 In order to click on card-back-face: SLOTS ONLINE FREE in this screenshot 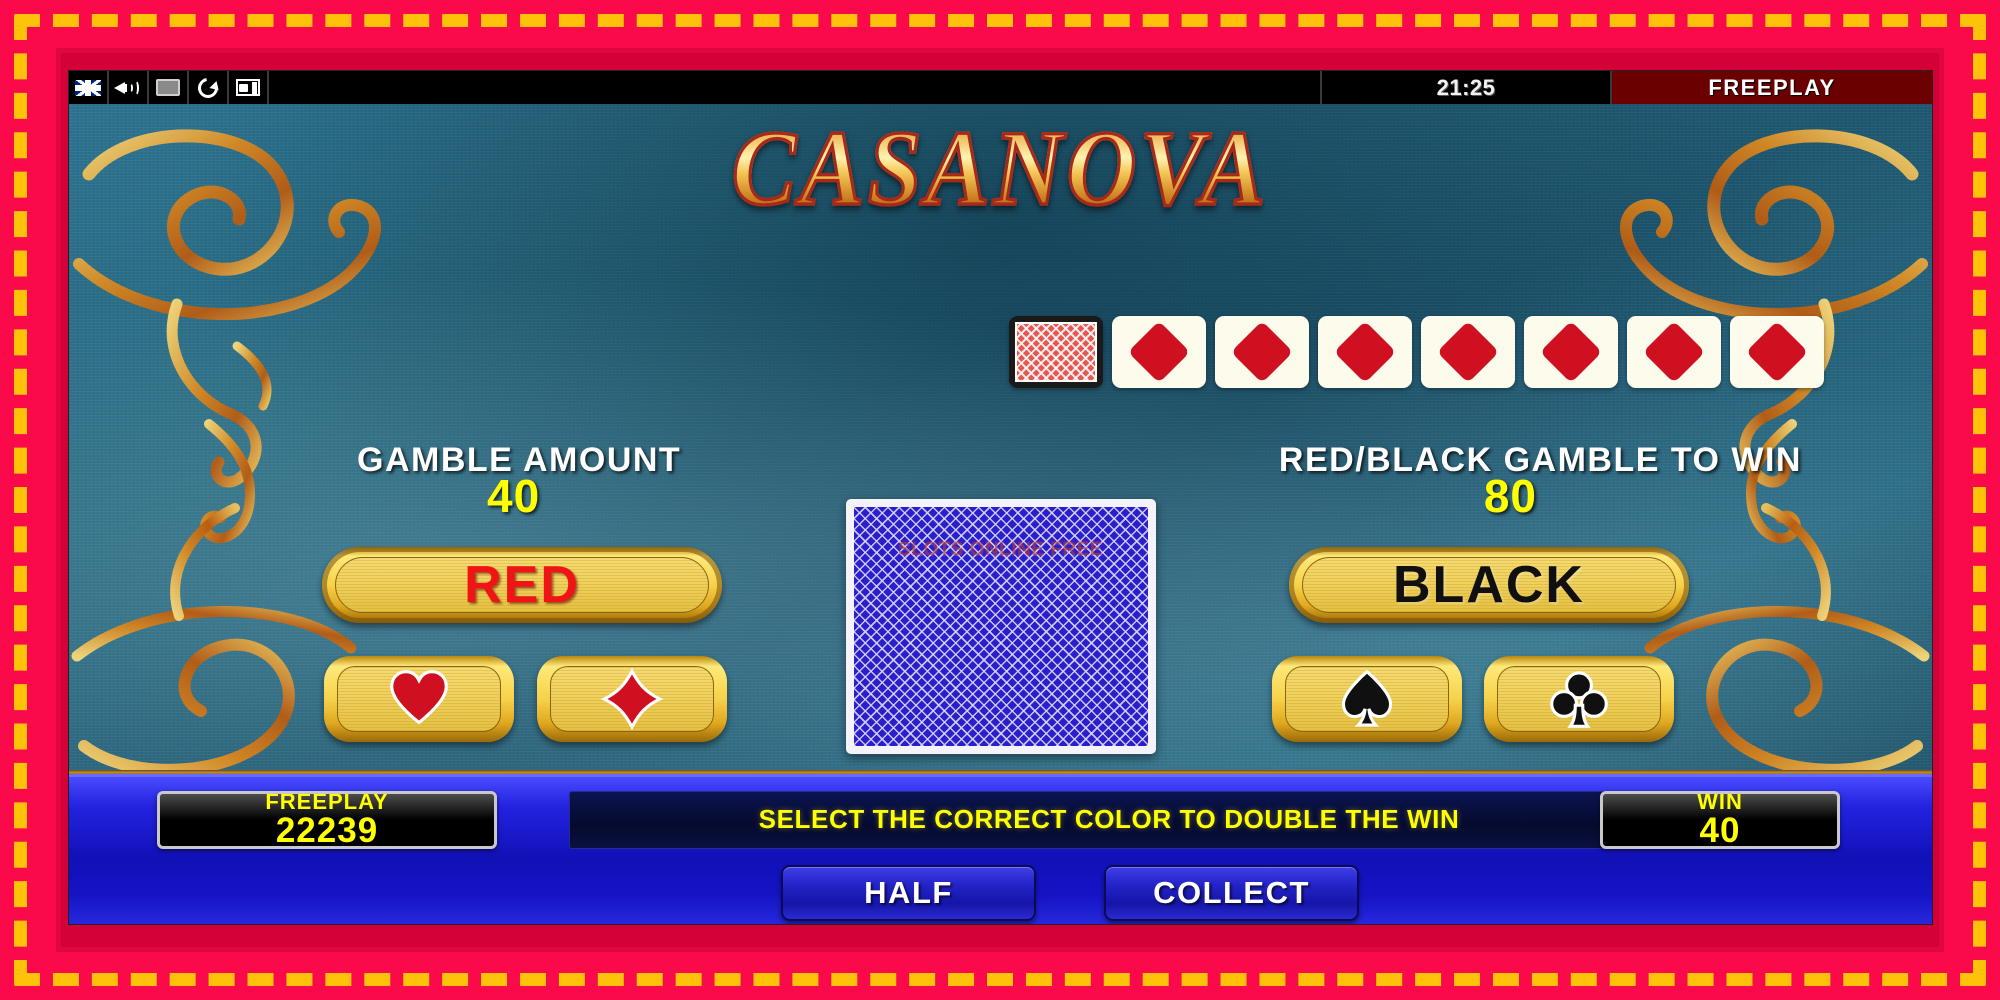, I will do `click(1000, 626)`.